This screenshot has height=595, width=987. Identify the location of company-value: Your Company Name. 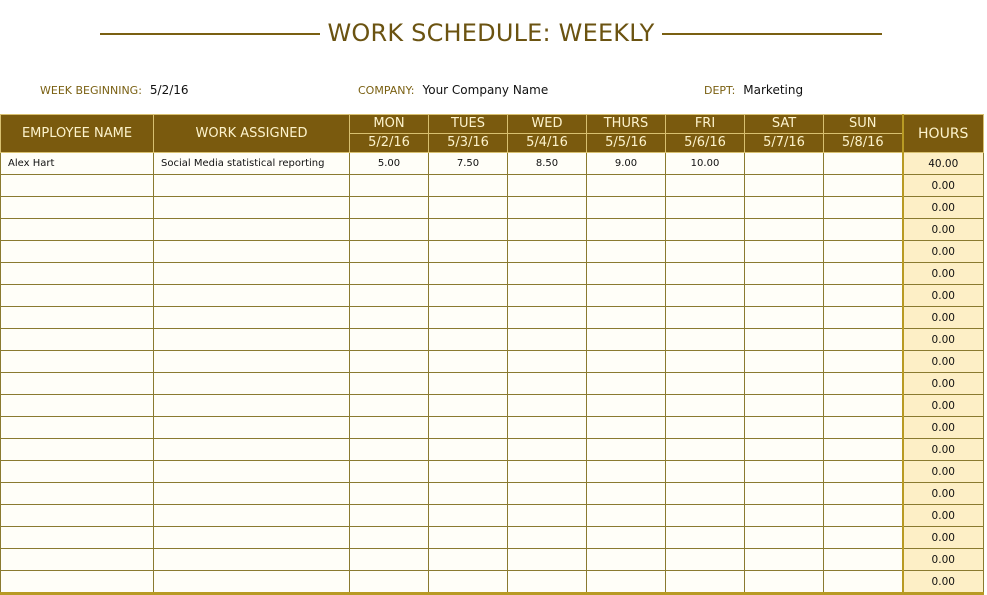
(485, 90).